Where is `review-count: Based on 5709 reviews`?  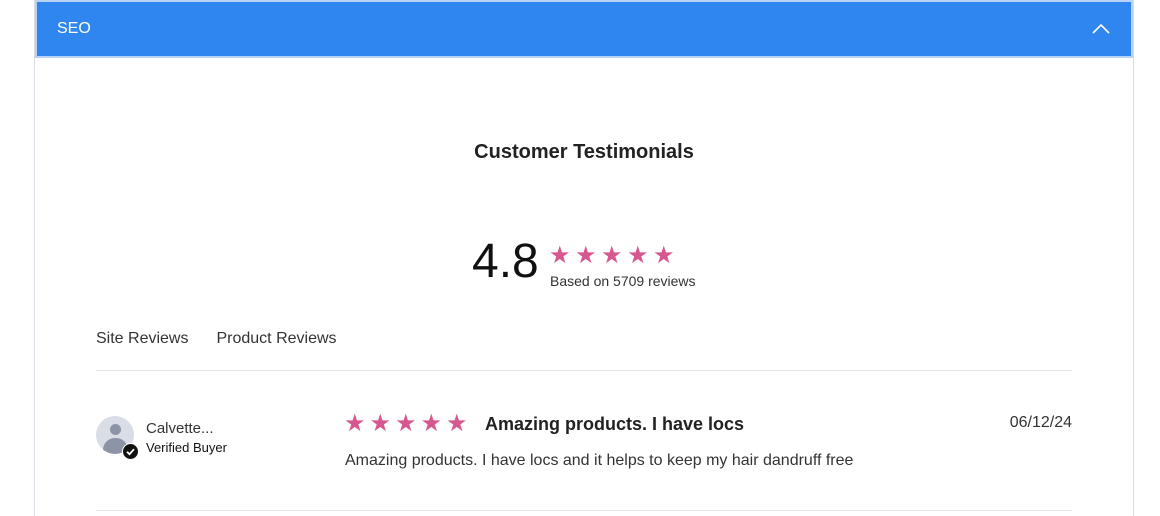 review-count: Based on 5709 reviews is located at coordinates (623, 281).